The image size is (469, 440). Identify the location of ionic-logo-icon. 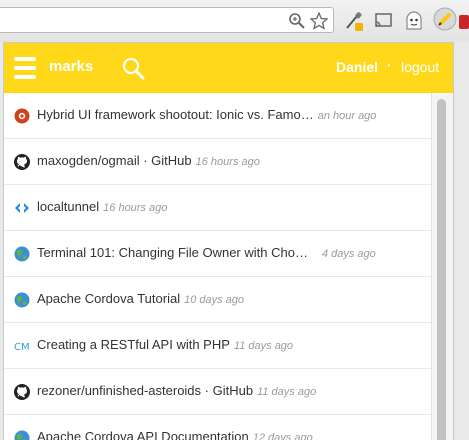
(22, 116).